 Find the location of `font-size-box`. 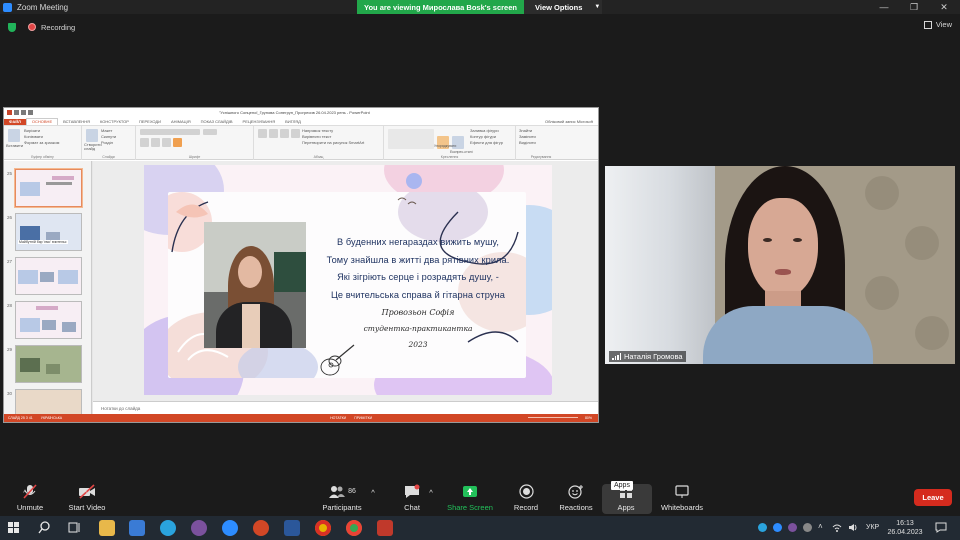

font-size-box is located at coordinates (210, 132).